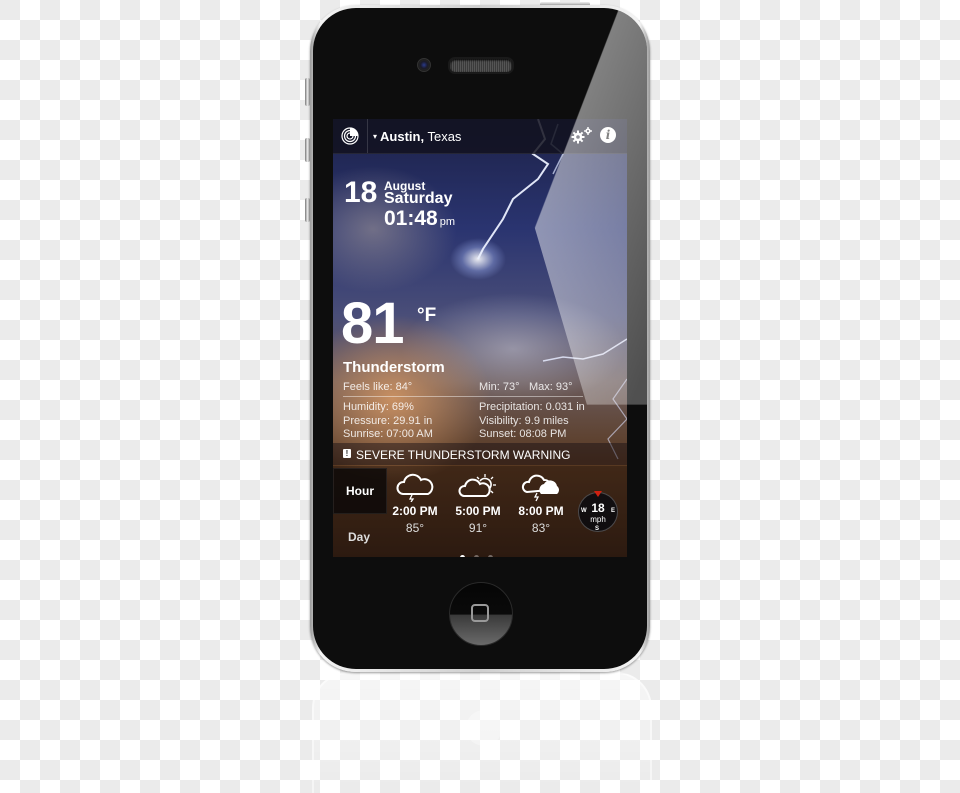  Describe the element at coordinates (541, 511) in the screenshot. I see `forecast-time: 8:00 PM` at that location.